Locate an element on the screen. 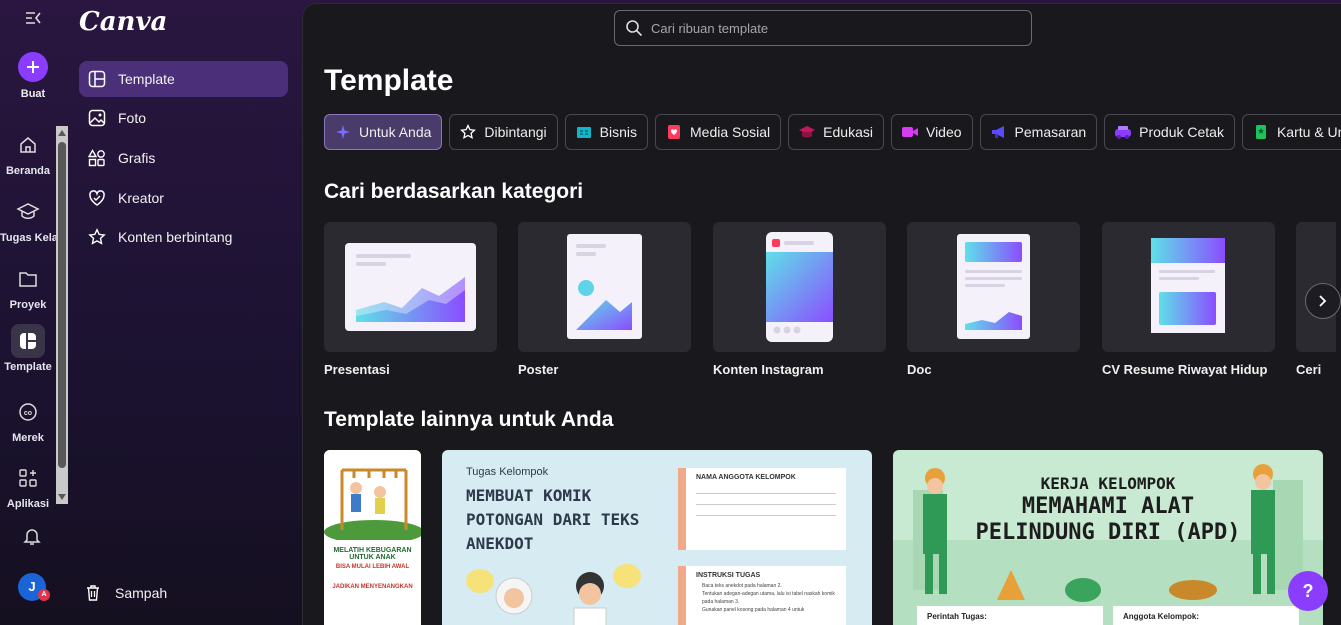 The width and height of the screenshot is (1341, 625). chip-bisnis: Bisnis is located at coordinates (606, 132).